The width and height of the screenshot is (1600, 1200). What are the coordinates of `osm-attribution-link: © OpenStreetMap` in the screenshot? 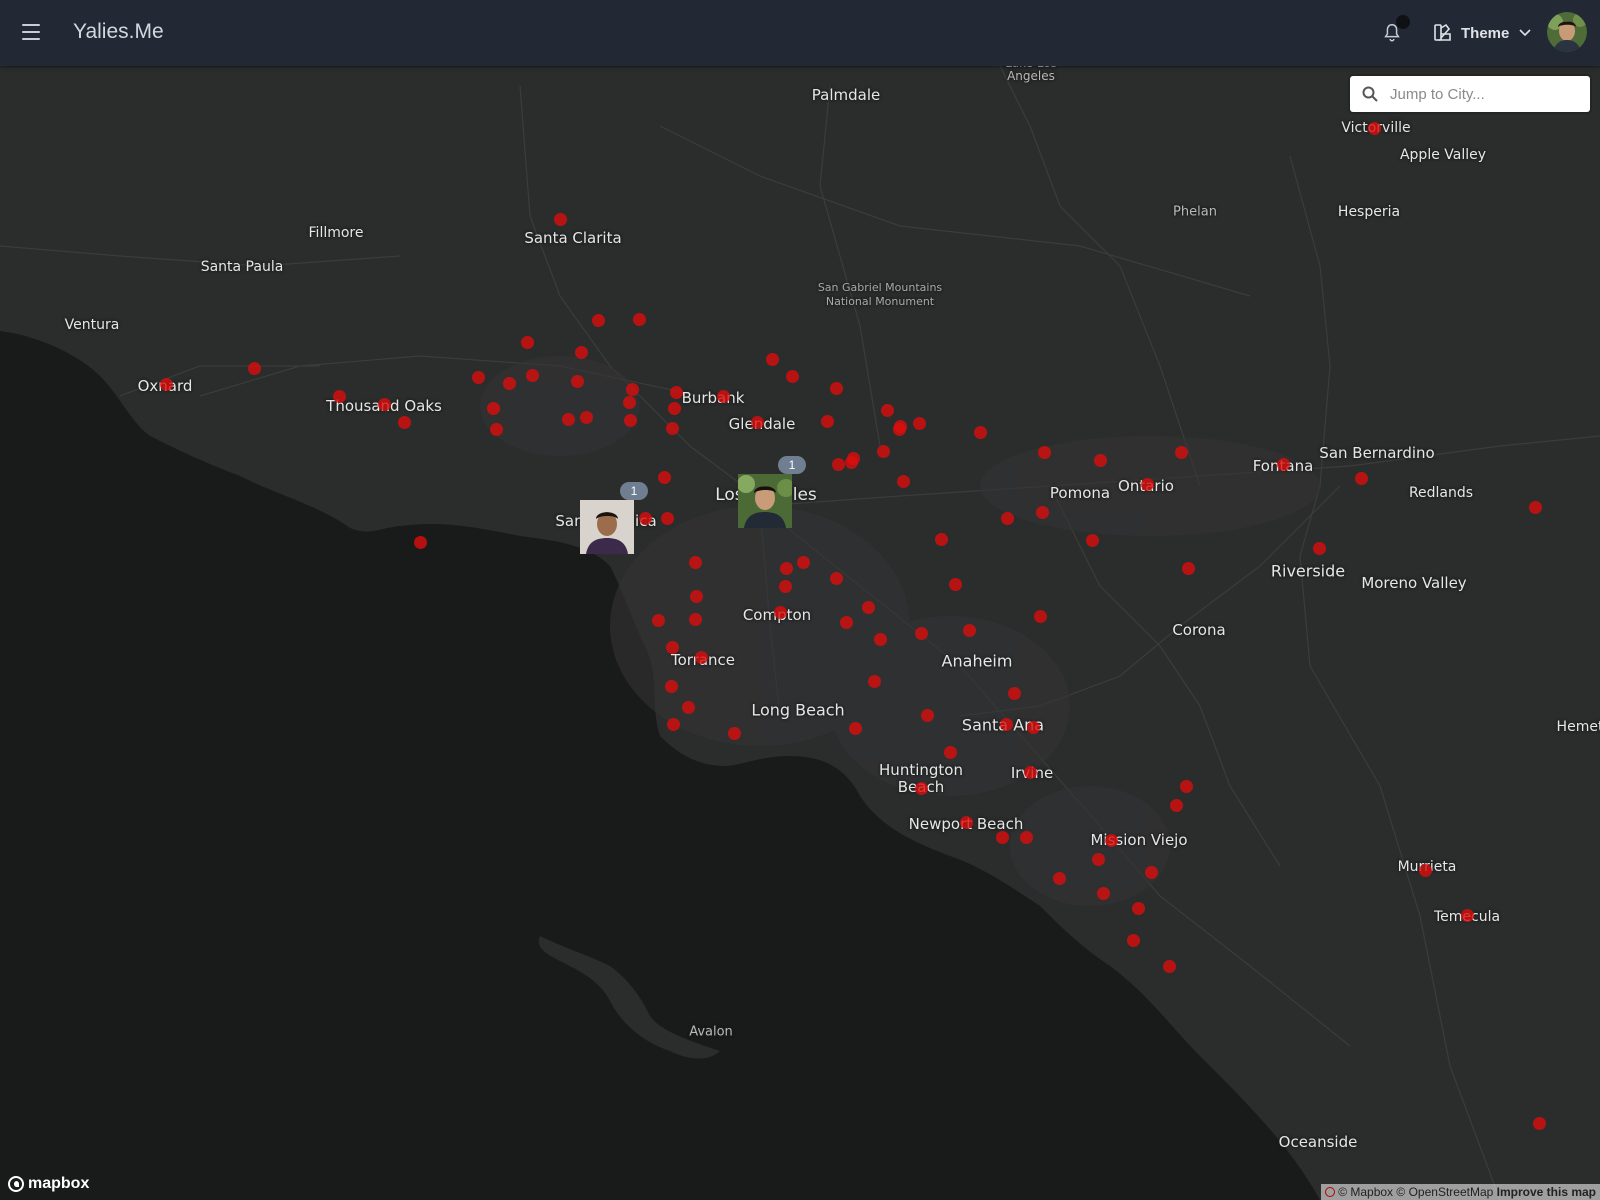 It's located at (1444, 1192).